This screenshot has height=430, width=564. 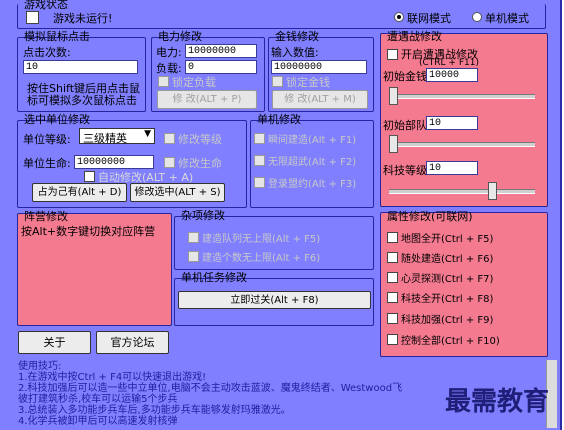 What do you see at coordinates (46, 216) in the screenshot?
I see `faction-title: 阵营修改` at bounding box center [46, 216].